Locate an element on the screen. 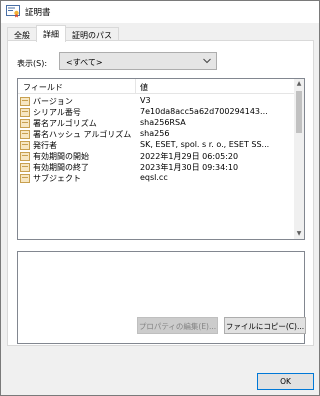 This screenshot has width=320, height=396. column-header-field: フィールド is located at coordinates (43, 87).